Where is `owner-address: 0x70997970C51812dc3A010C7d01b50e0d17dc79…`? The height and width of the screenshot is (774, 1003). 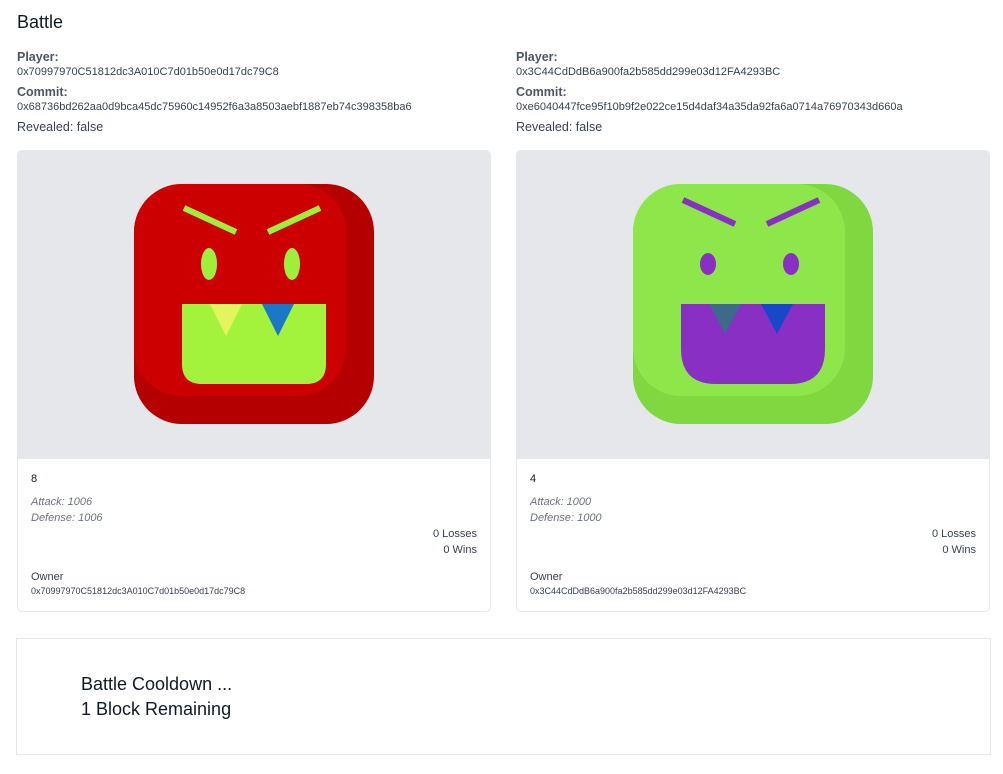
owner-address: 0x70997970C51812dc3A010C7d01b50e0d17dc79… is located at coordinates (138, 591).